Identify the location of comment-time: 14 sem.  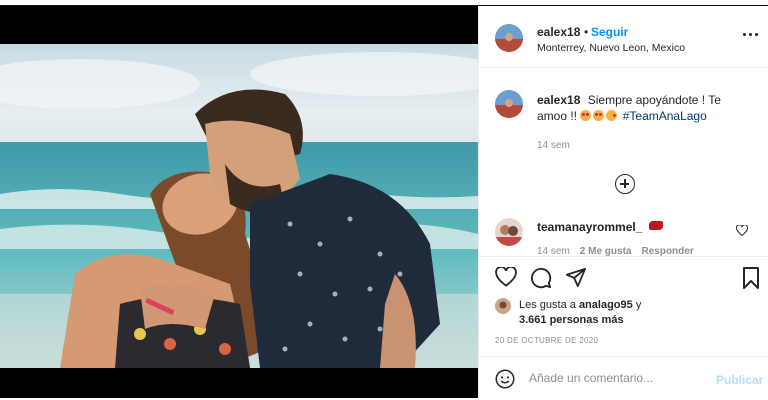
(553, 251).